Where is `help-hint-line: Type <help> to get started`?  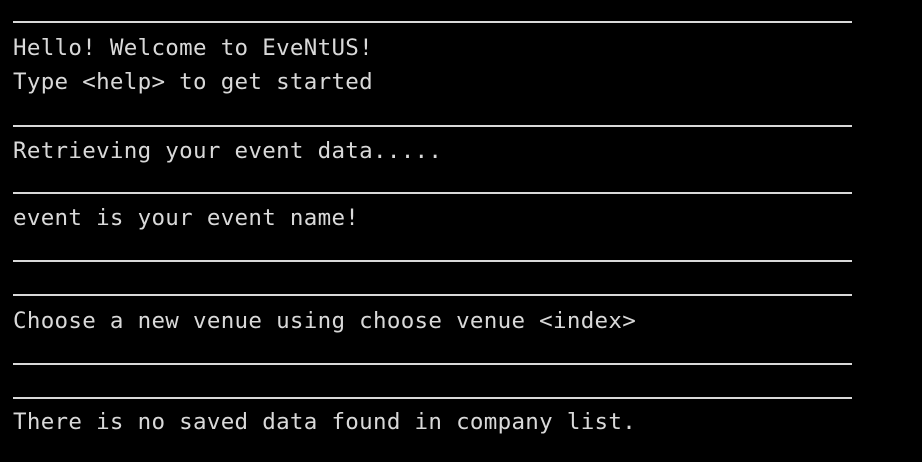
help-hint-line: Type <help> to get started is located at coordinates (193, 82).